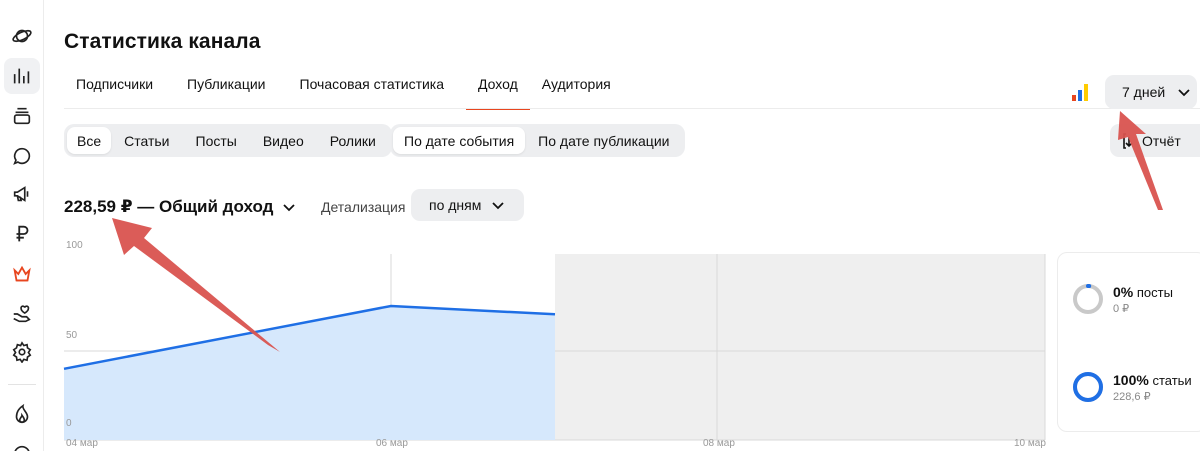 The image size is (1200, 451). I want to click on filter-by-publication-date: По дате публикации, so click(603, 140).